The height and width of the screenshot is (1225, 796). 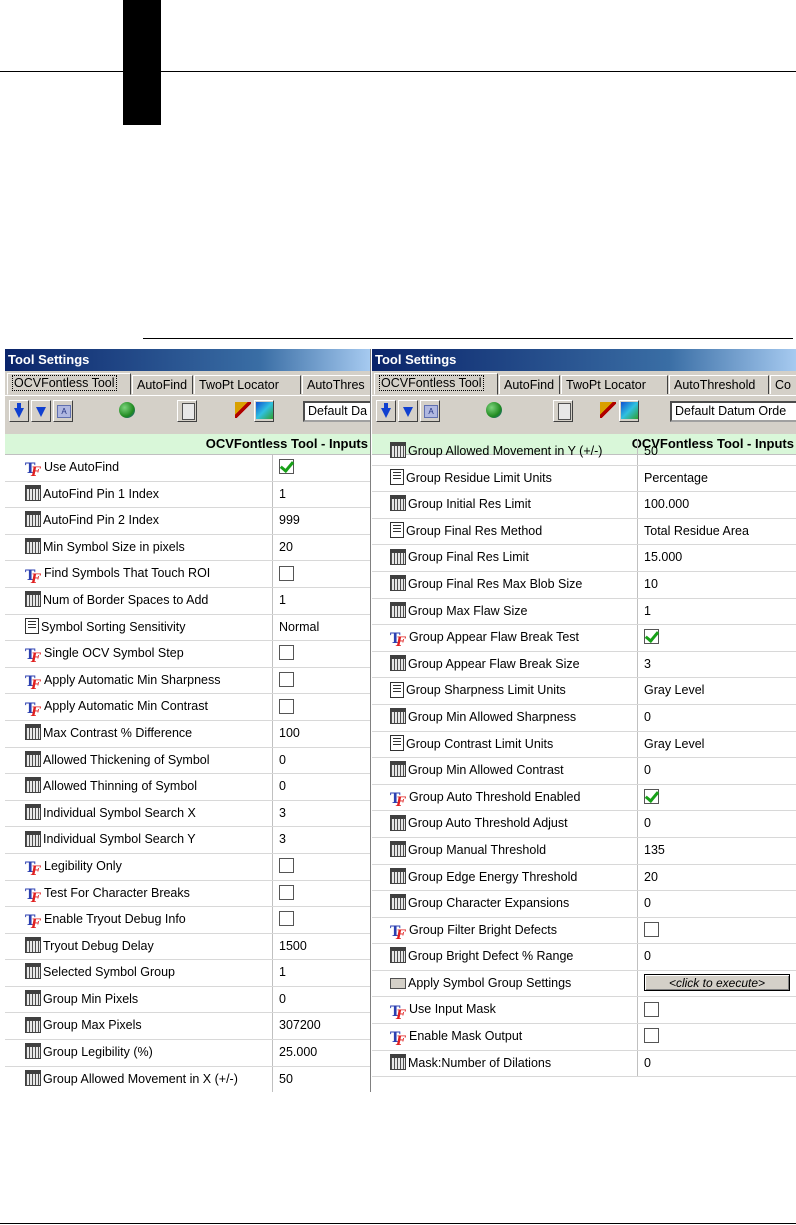 I want to click on property-row: Selected Symbol Group 1, so click(x=187, y=973).